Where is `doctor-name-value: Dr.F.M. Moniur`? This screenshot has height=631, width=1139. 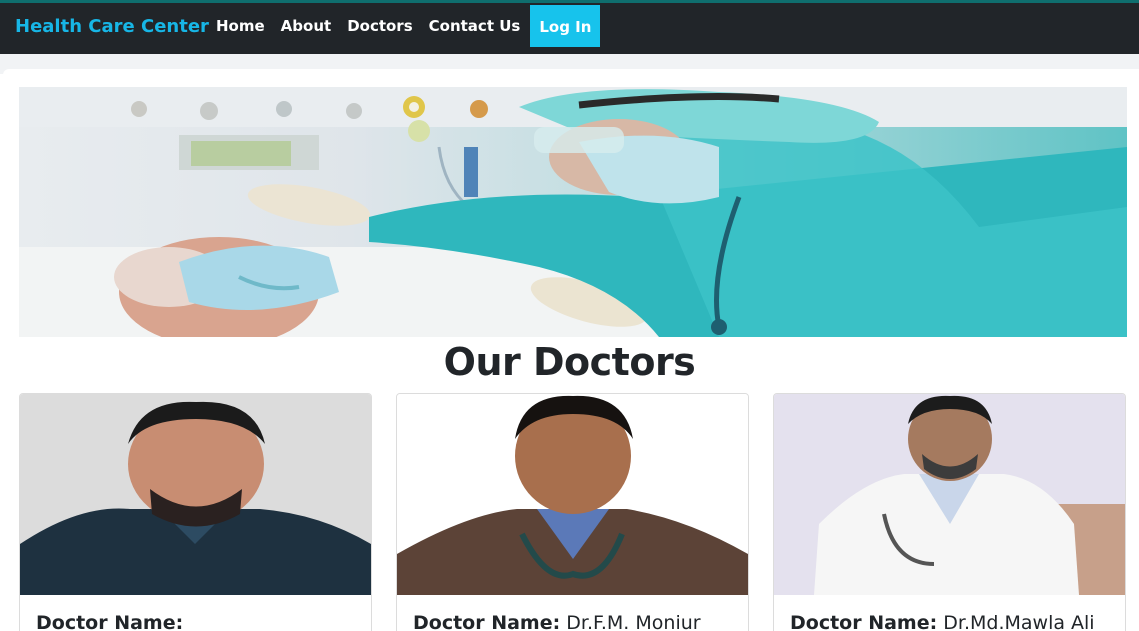 doctor-name-value: Dr.F.M. Moniur is located at coordinates (633, 621).